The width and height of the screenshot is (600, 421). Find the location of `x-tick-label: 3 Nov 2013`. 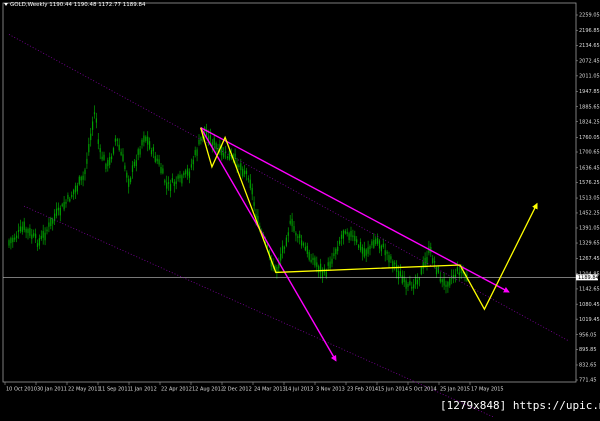

x-tick-label: 3 Nov 2013 is located at coordinates (330, 390).